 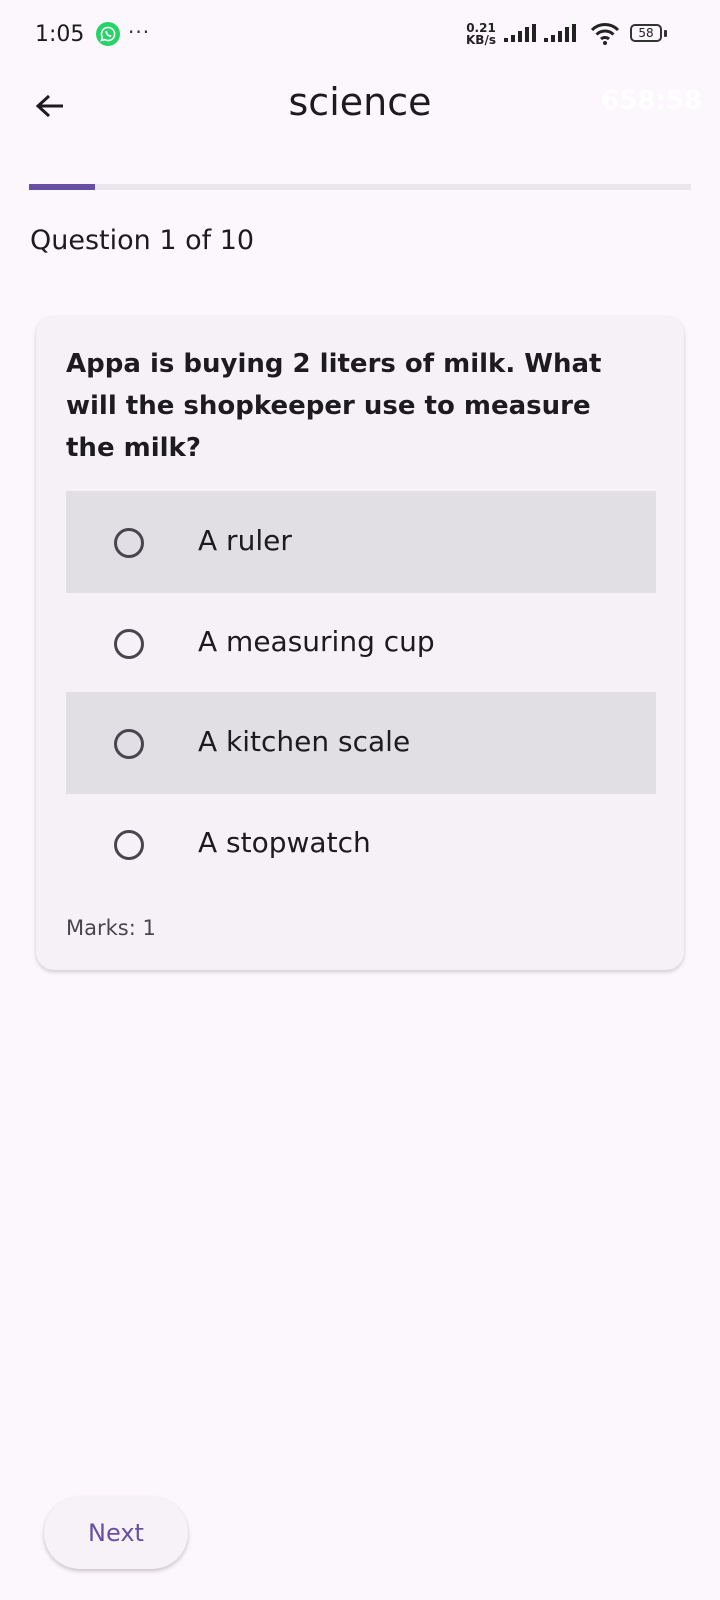 I want to click on next-button: Next, so click(x=116, y=1533).